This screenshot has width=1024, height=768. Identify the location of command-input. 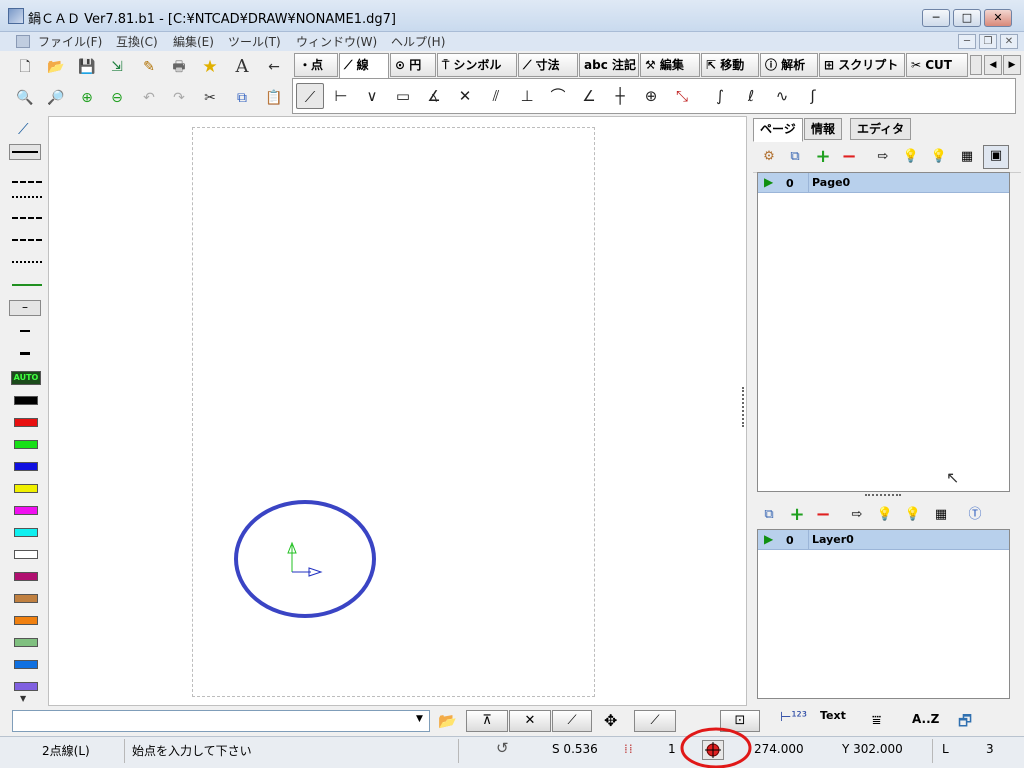
(221, 721).